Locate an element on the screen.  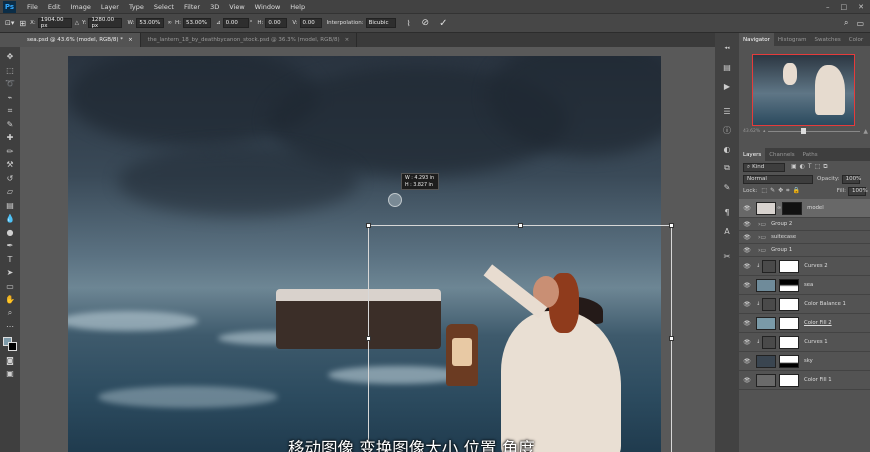
layer-name: Group 1 is located at coordinates (781, 250).